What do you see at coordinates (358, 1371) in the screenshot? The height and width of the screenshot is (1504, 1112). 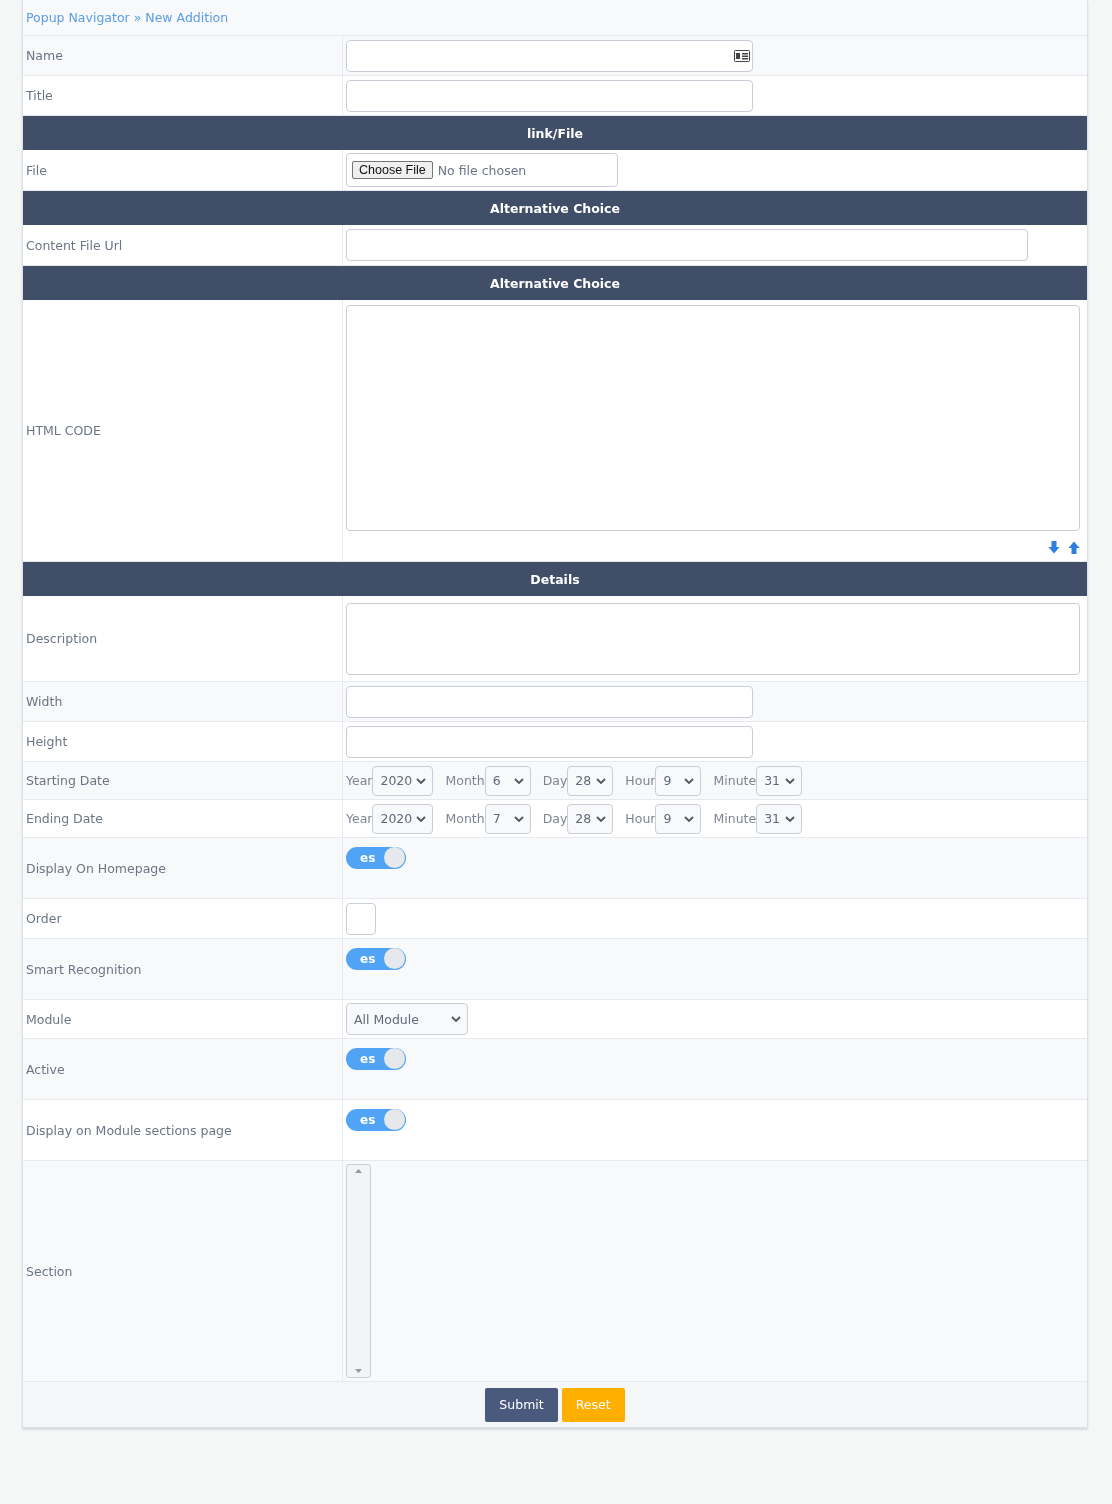 I see `scroll-down-icon` at bounding box center [358, 1371].